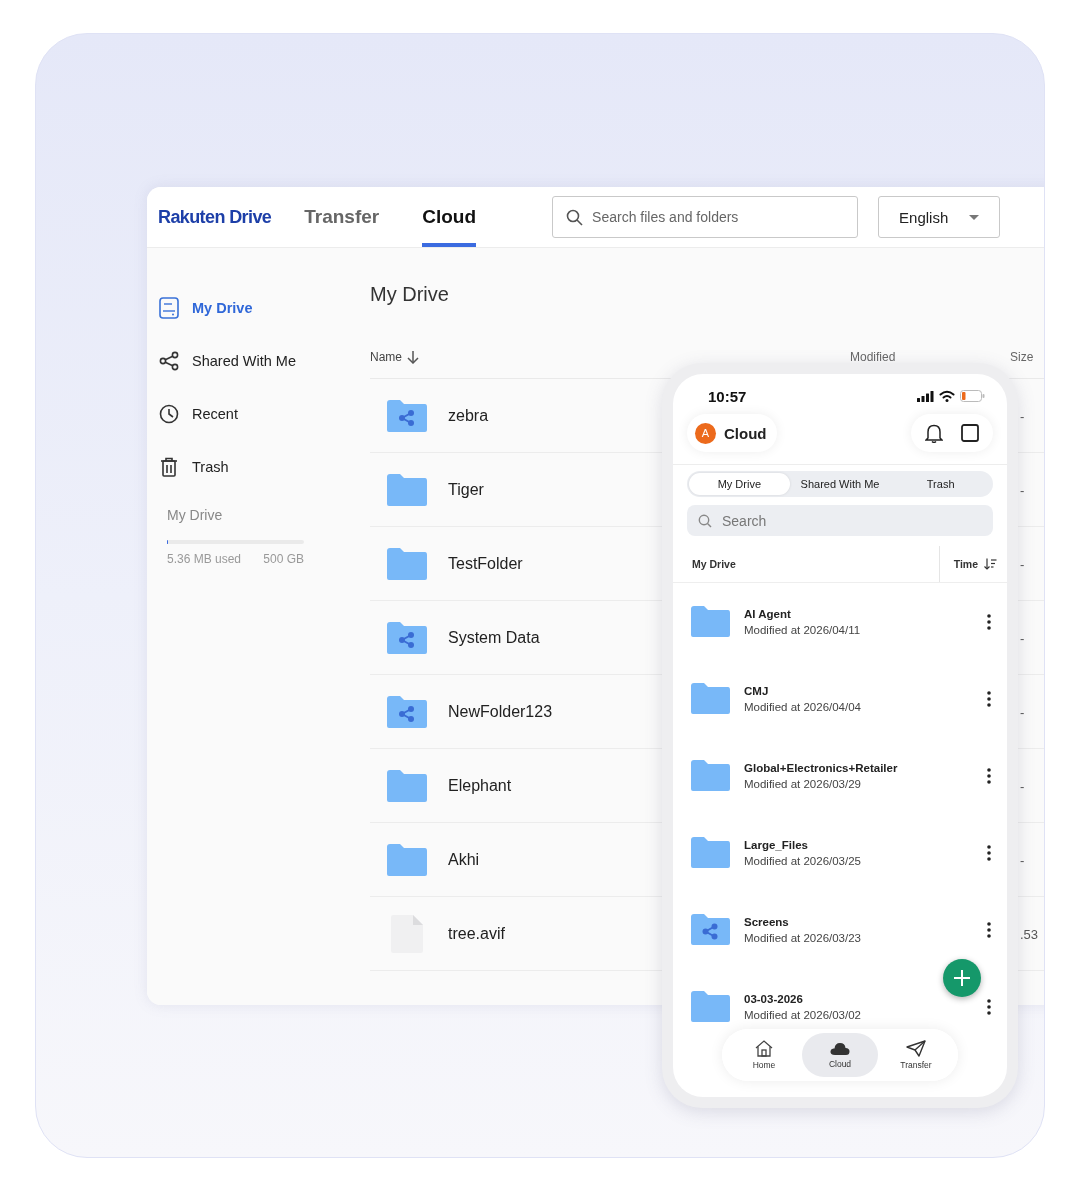 This screenshot has width=1080, height=1195. Describe the element at coordinates (500, 711) in the screenshot. I see `file-name: NewFolder123` at that location.